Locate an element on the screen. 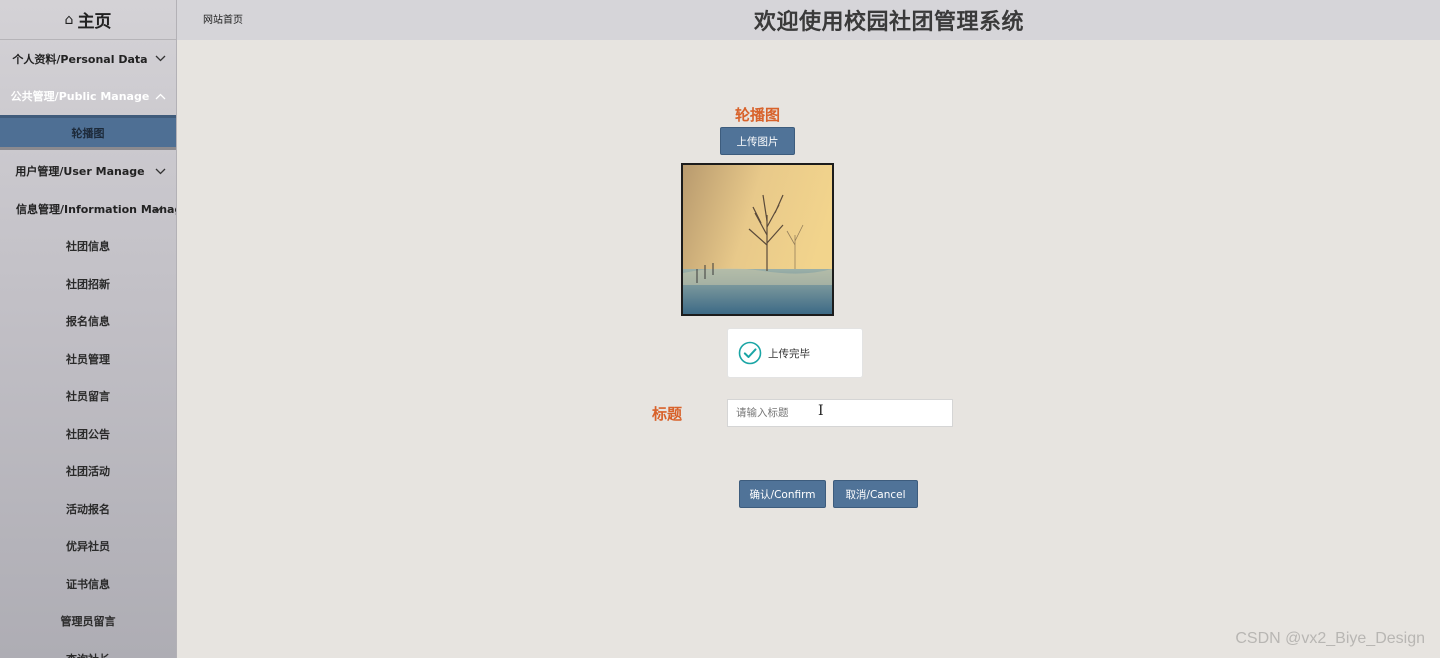  check-circle-icon is located at coordinates (750, 353).